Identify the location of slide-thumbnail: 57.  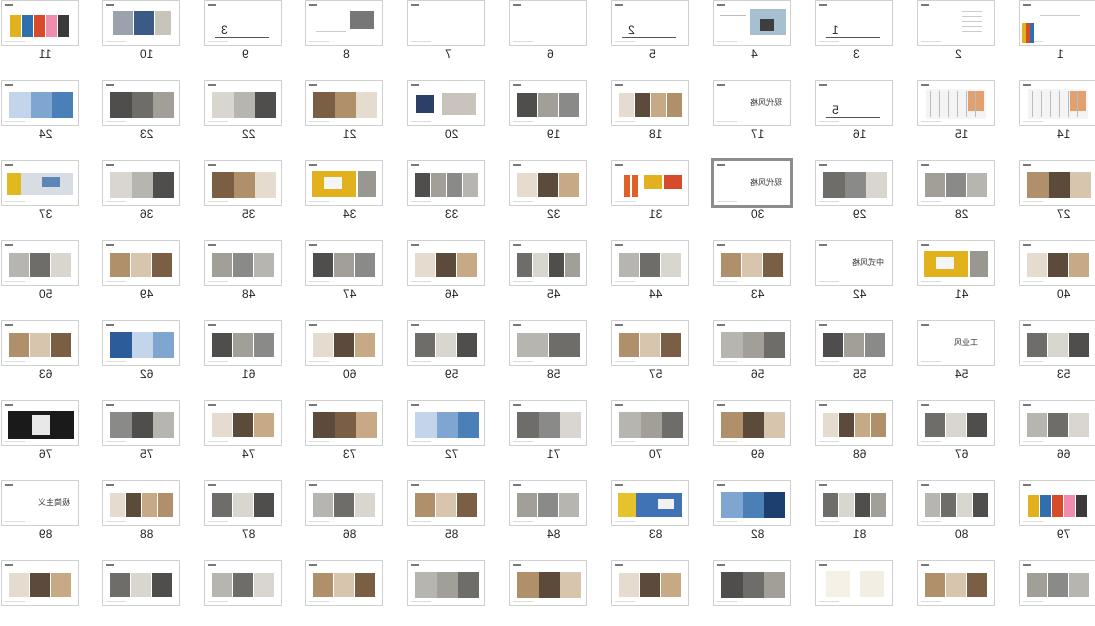
(650, 353).